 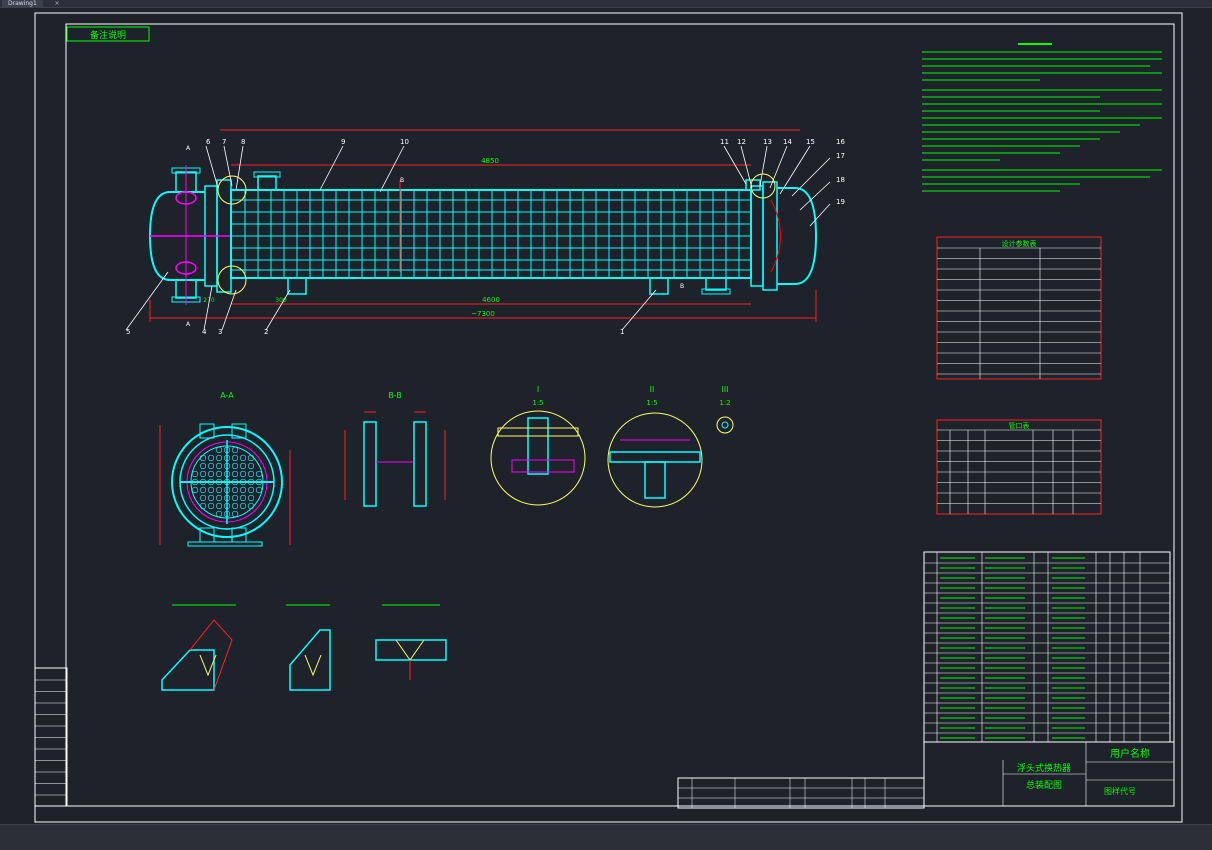 What do you see at coordinates (810, 142) in the screenshot?
I see `svg-text: 15` at bounding box center [810, 142].